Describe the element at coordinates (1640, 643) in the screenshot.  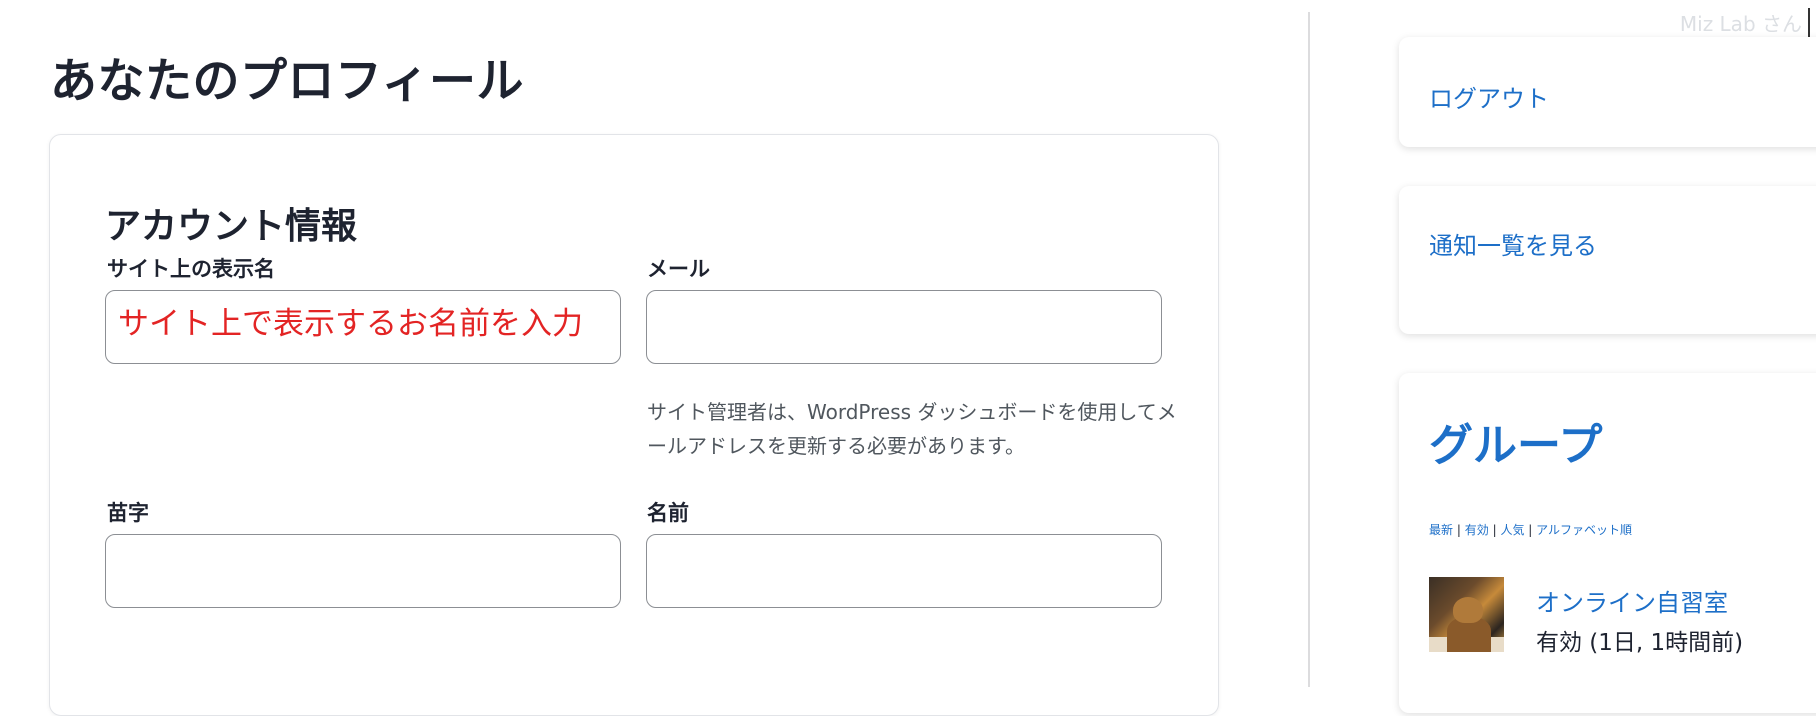
I see `group-activity: 有効 (1日, 1時間前)` at that location.